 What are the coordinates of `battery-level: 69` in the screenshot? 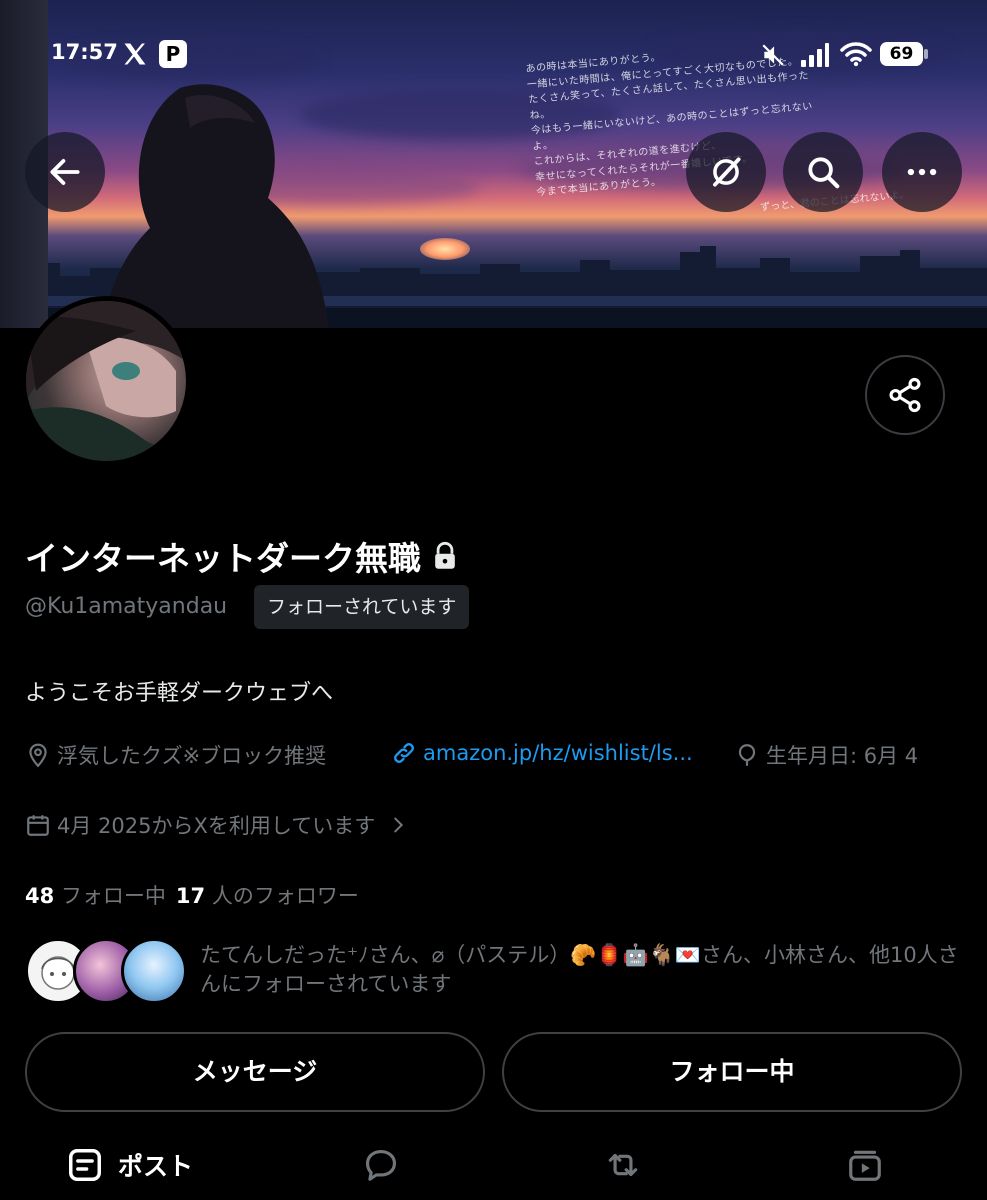 It's located at (901, 54).